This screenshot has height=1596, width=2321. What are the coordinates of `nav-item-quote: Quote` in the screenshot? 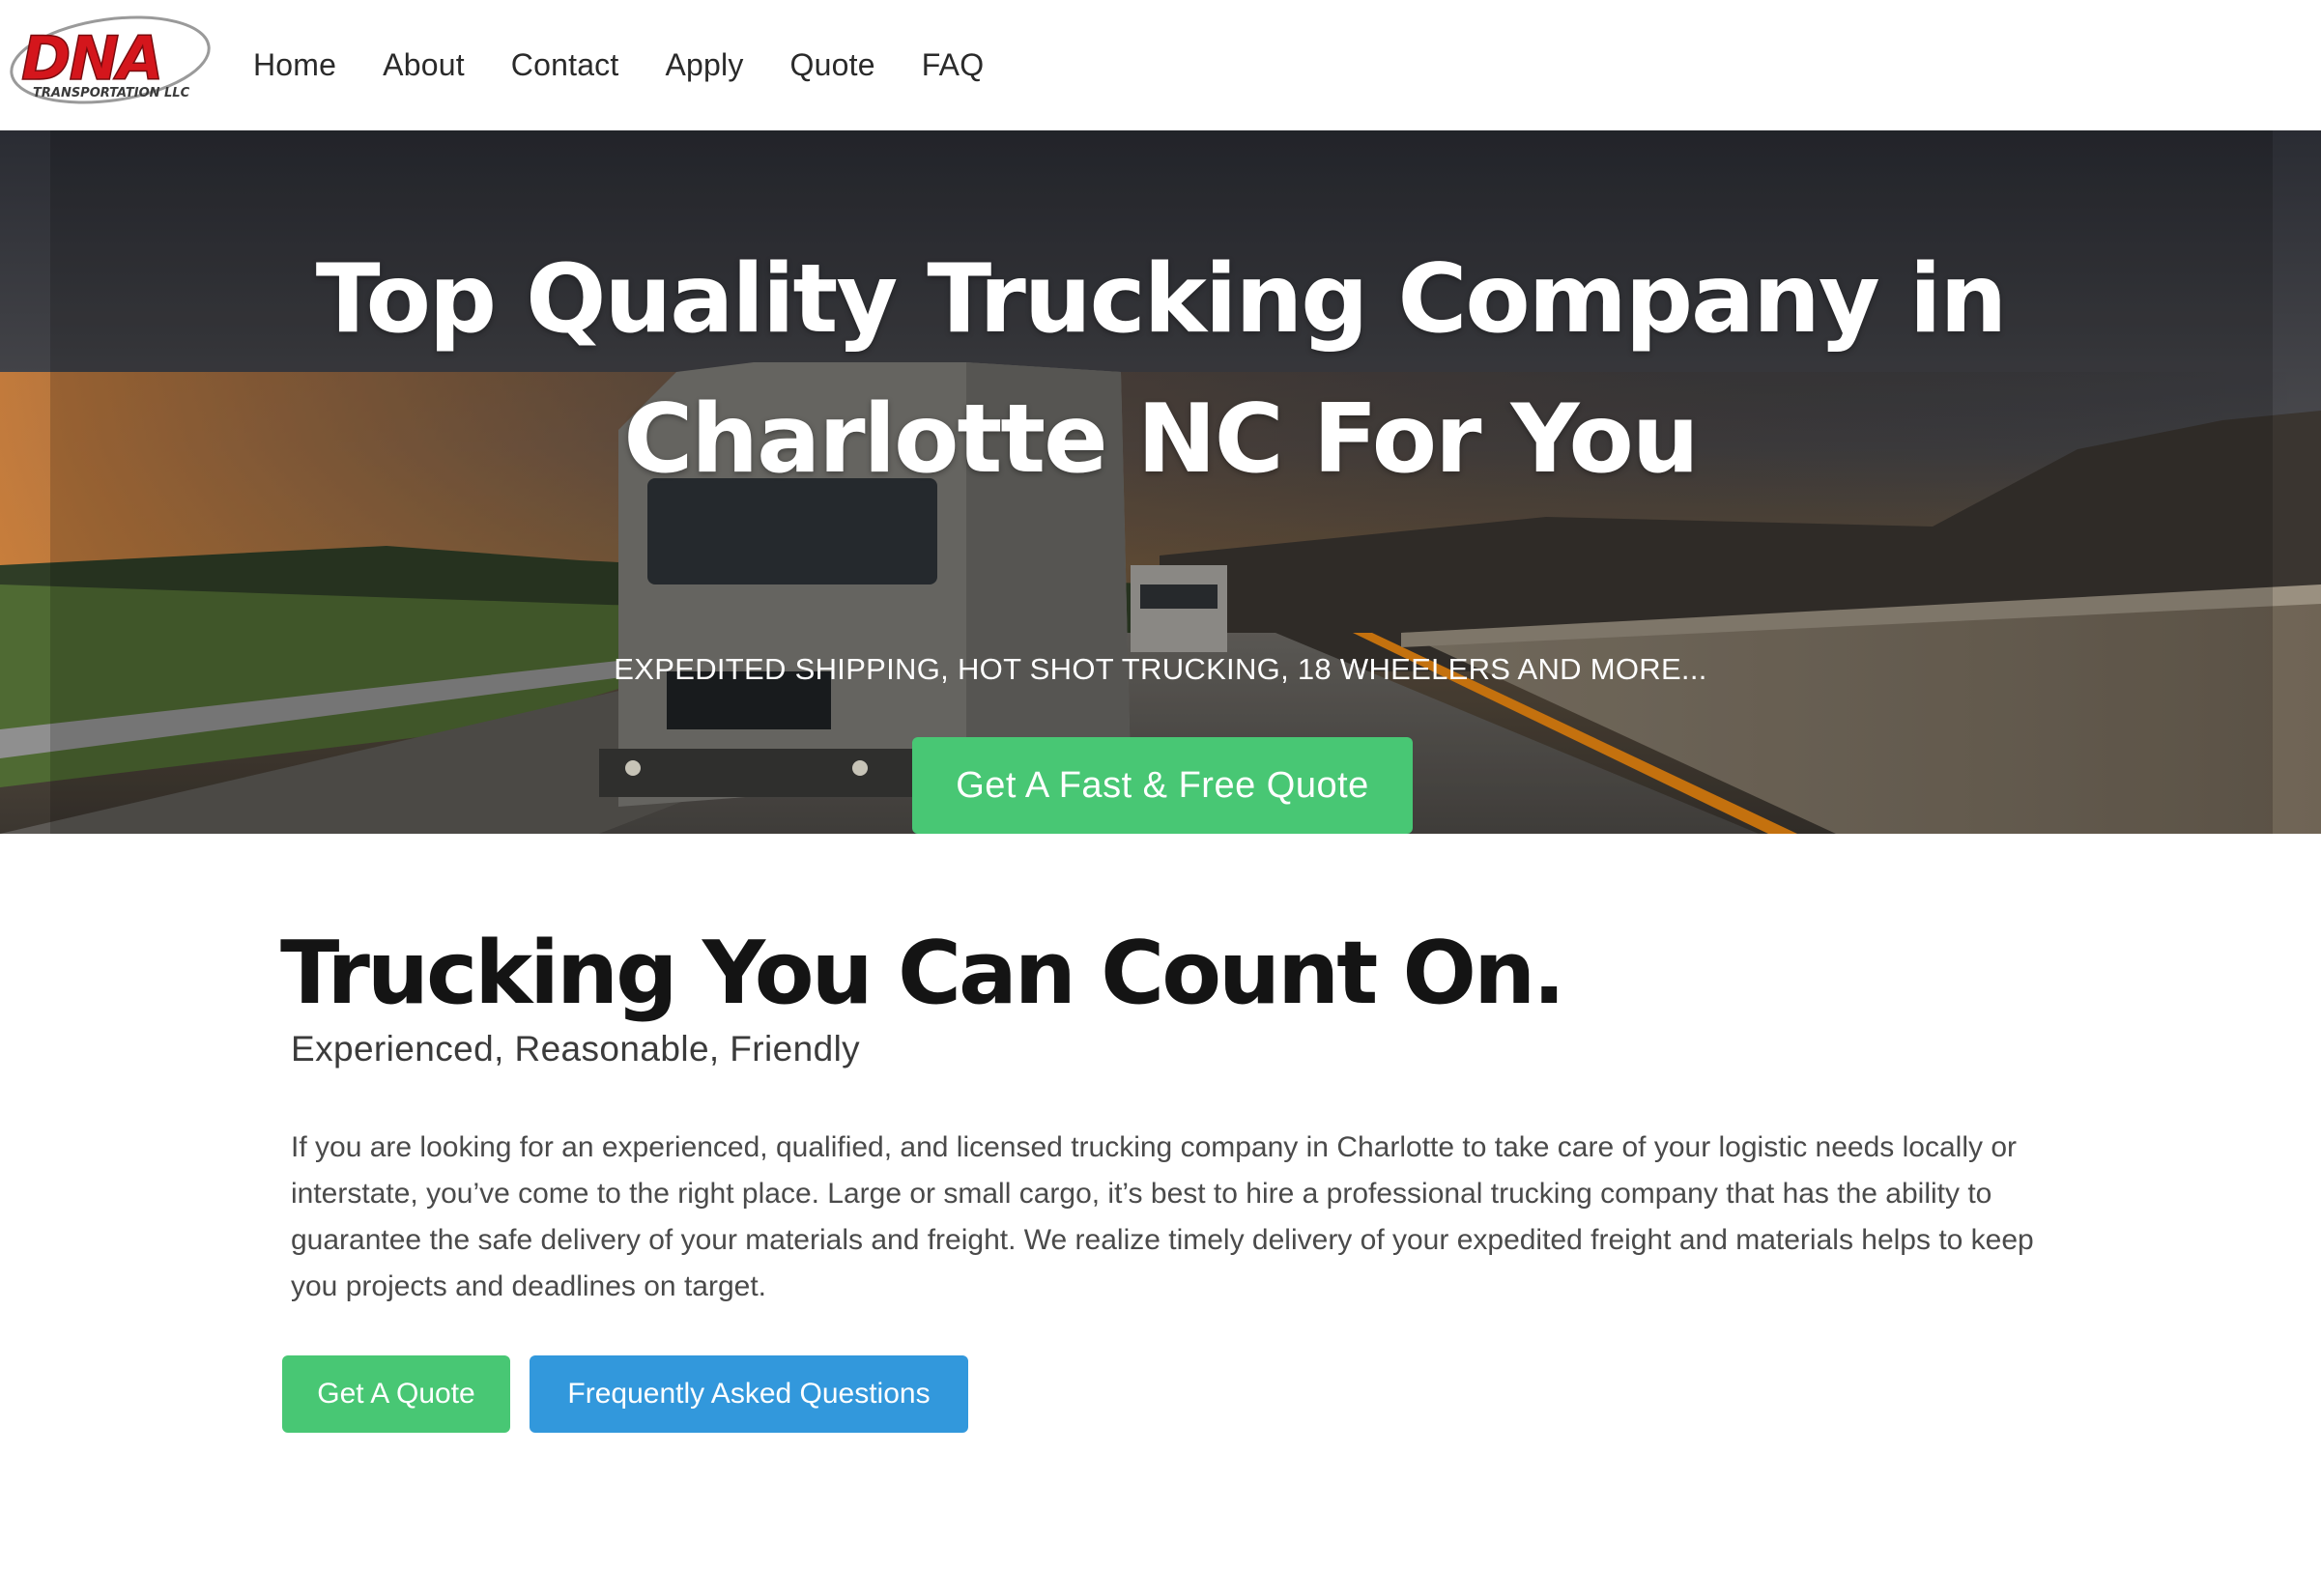 It's located at (832, 65).